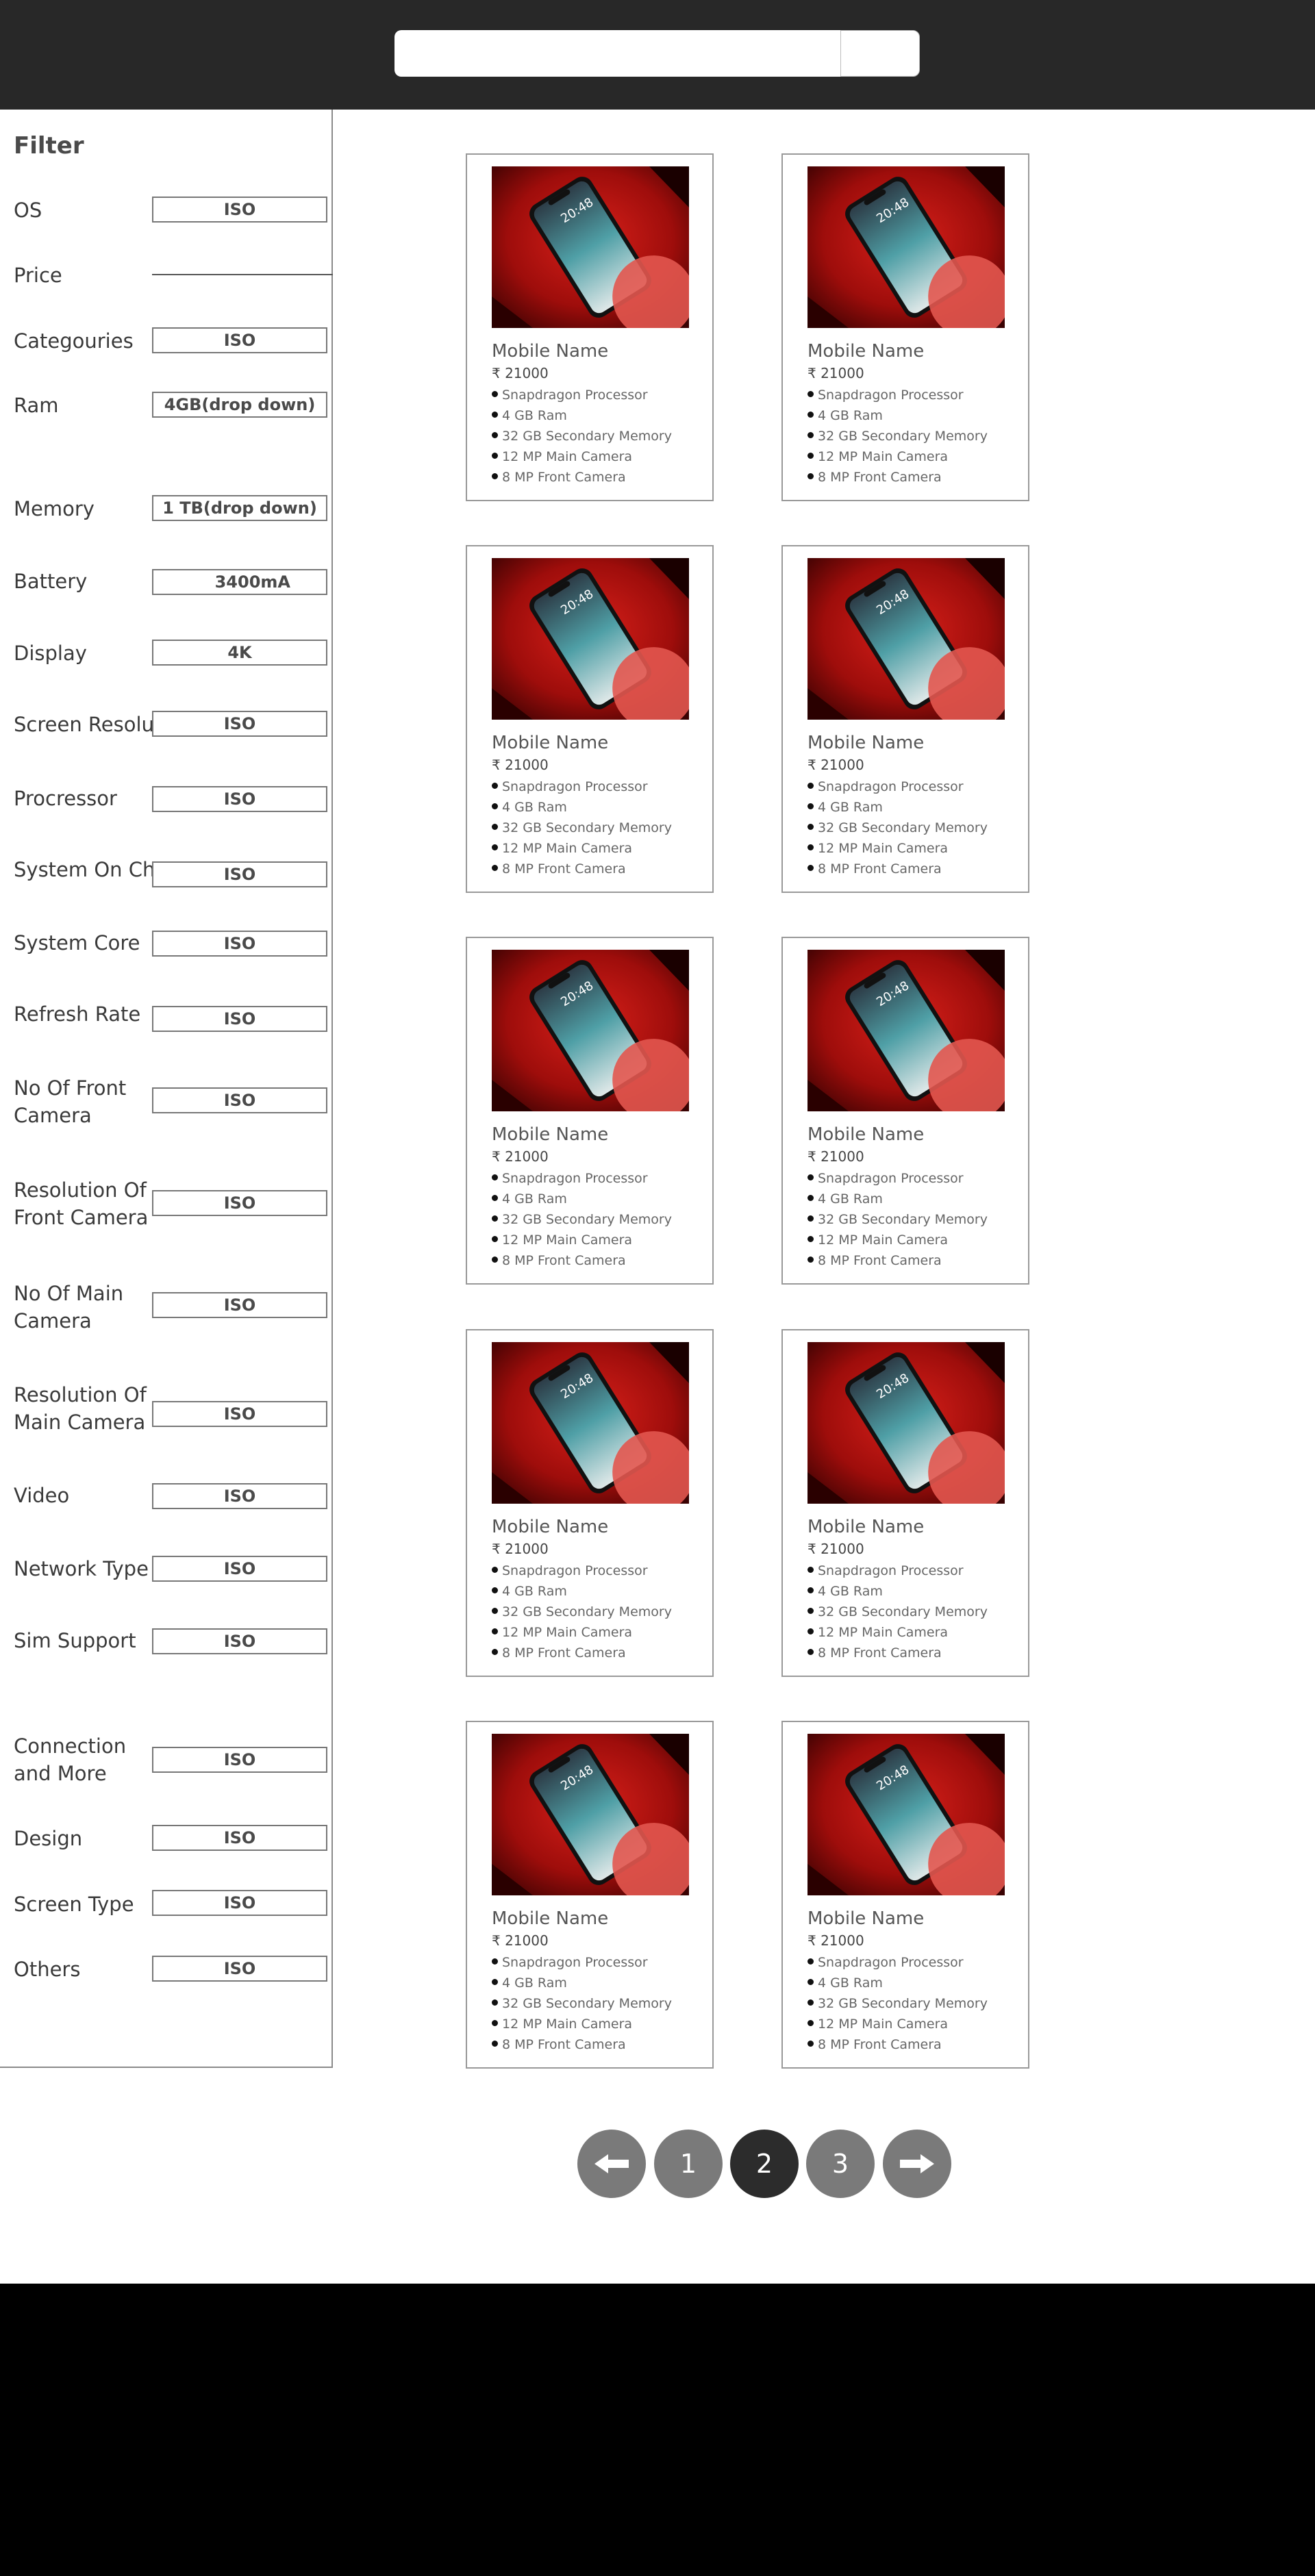 This screenshot has height=2576, width=1315. Describe the element at coordinates (239, 1760) in the screenshot. I see `filter-connection-select: ISO` at that location.